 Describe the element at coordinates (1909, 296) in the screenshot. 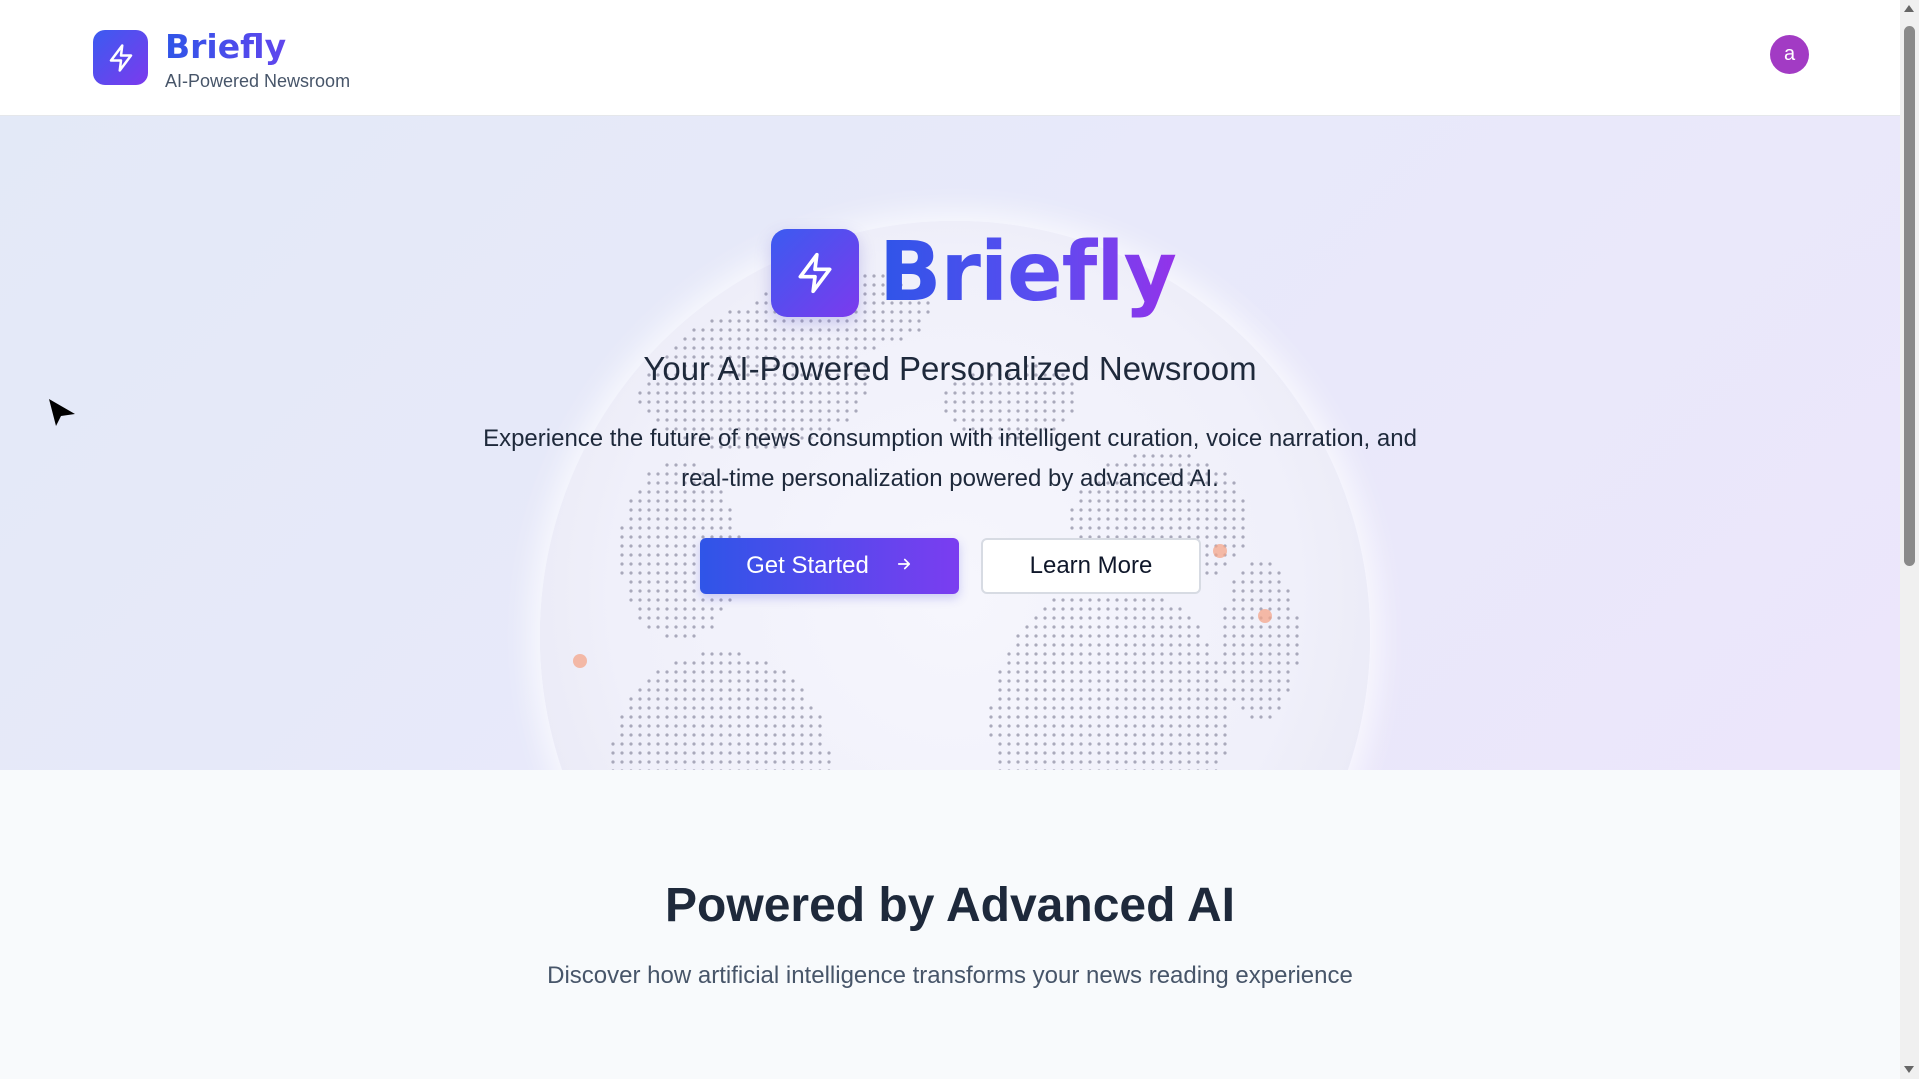

I see `scrollbar-thumb` at that location.